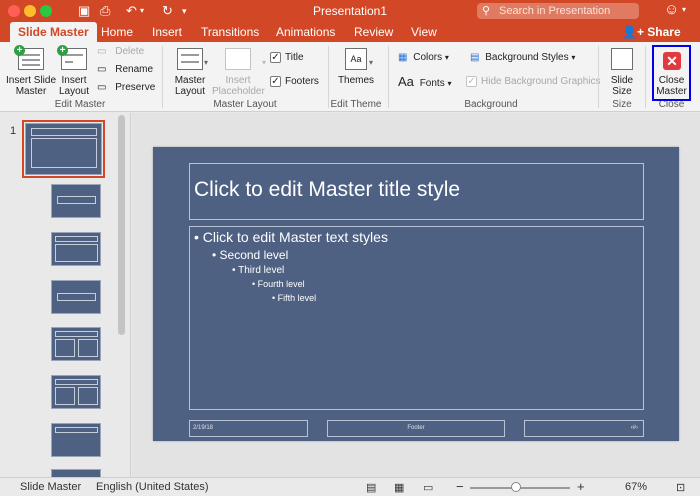 The image size is (700, 496). I want to click on master-number: 1, so click(13, 131).